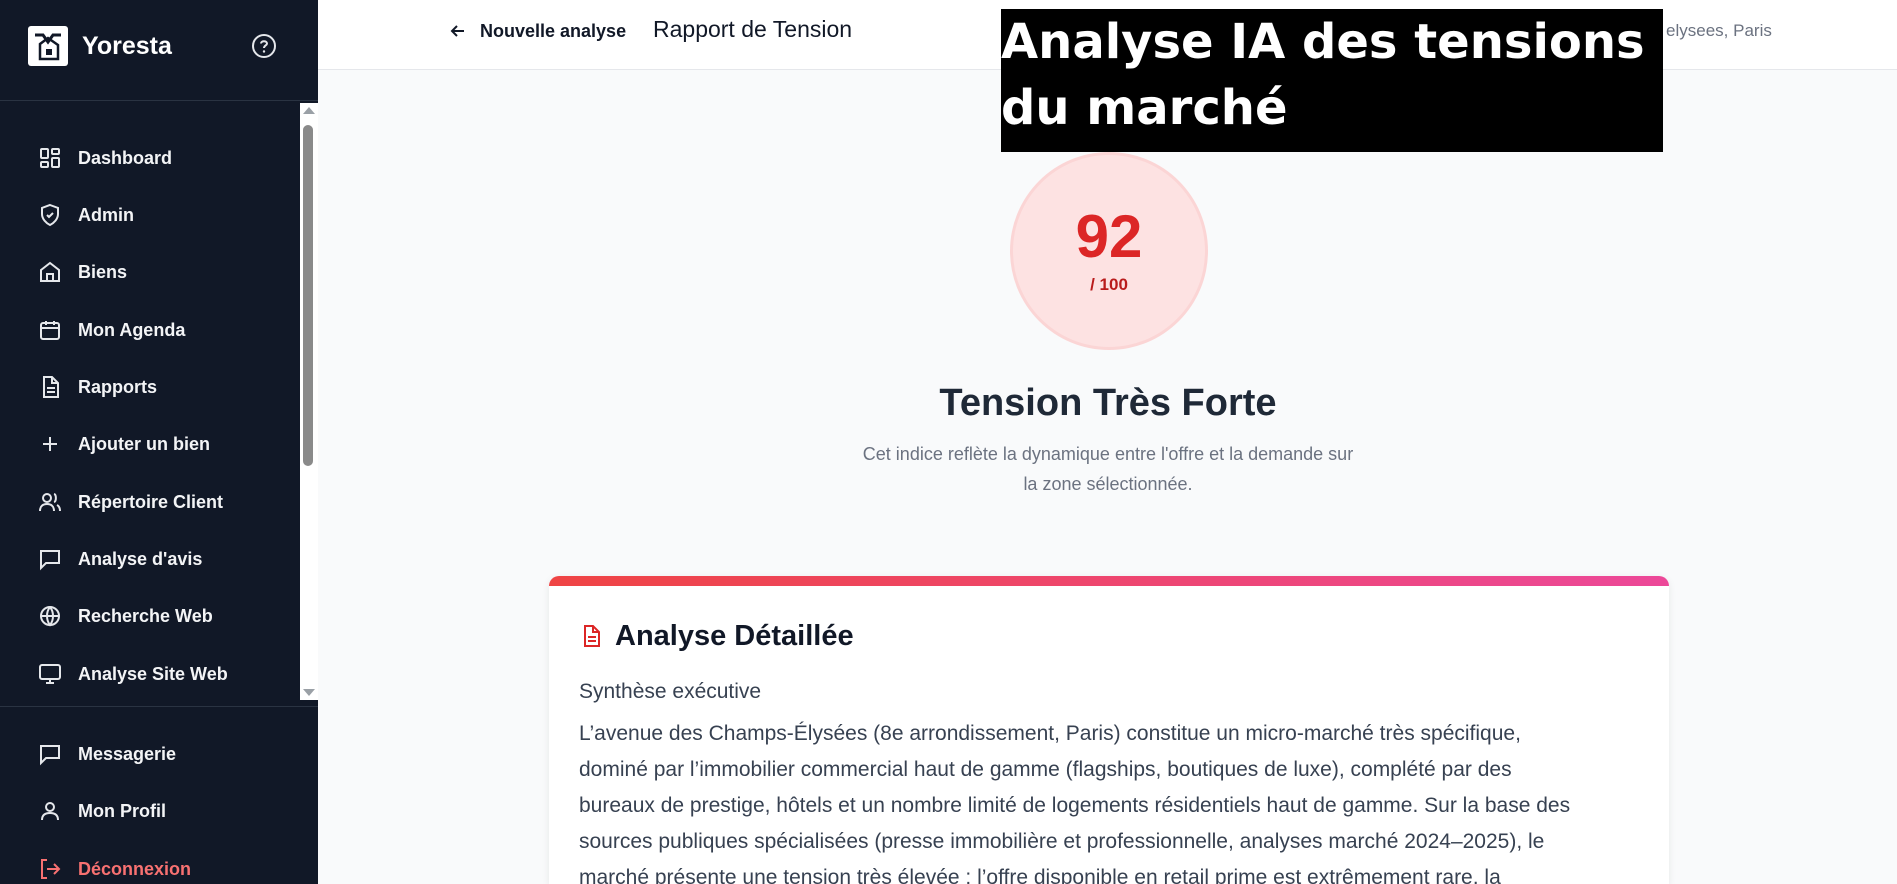  Describe the element at coordinates (122, 810) in the screenshot. I see `sidebar-item-label: Mon Profil` at that location.